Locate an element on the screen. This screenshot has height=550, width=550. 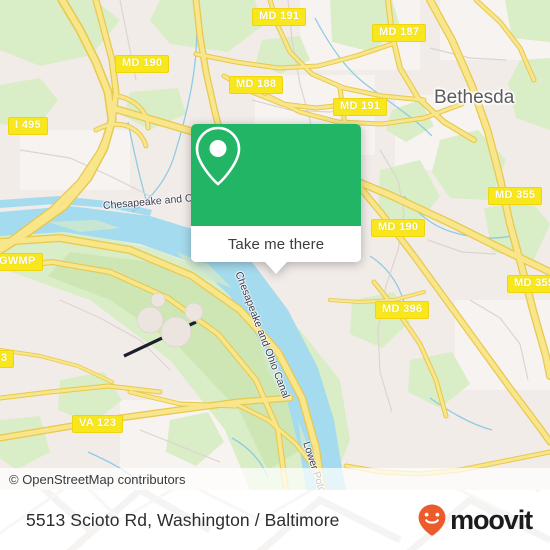
popup-card: Take me there is located at coordinates (276, 193).